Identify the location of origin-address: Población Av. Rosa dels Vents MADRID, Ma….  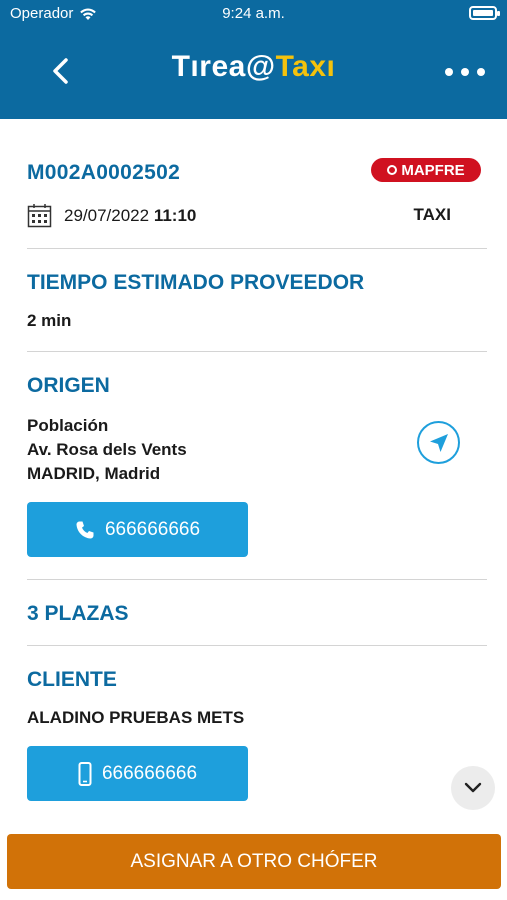
(107, 450).